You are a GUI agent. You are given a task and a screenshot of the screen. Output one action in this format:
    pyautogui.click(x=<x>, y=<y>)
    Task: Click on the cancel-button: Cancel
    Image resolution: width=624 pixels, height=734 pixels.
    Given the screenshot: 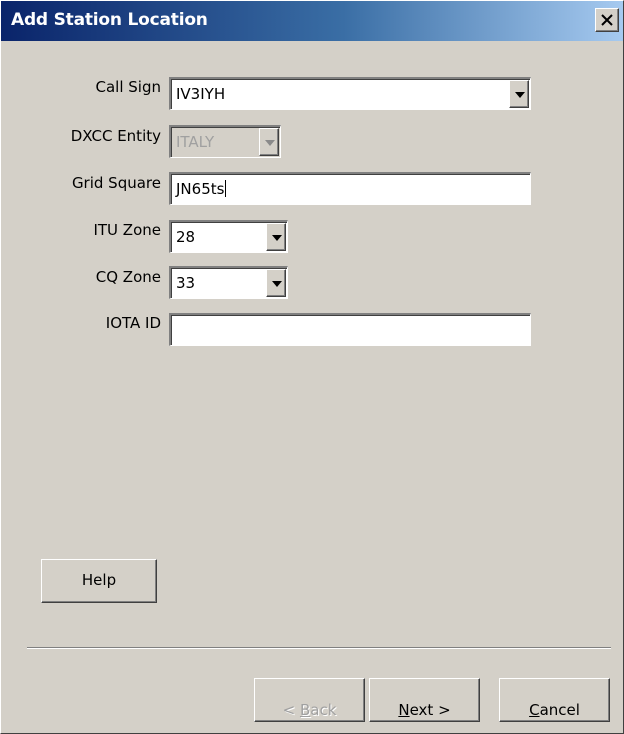 What is the action you would take?
    pyautogui.click(x=554, y=700)
    